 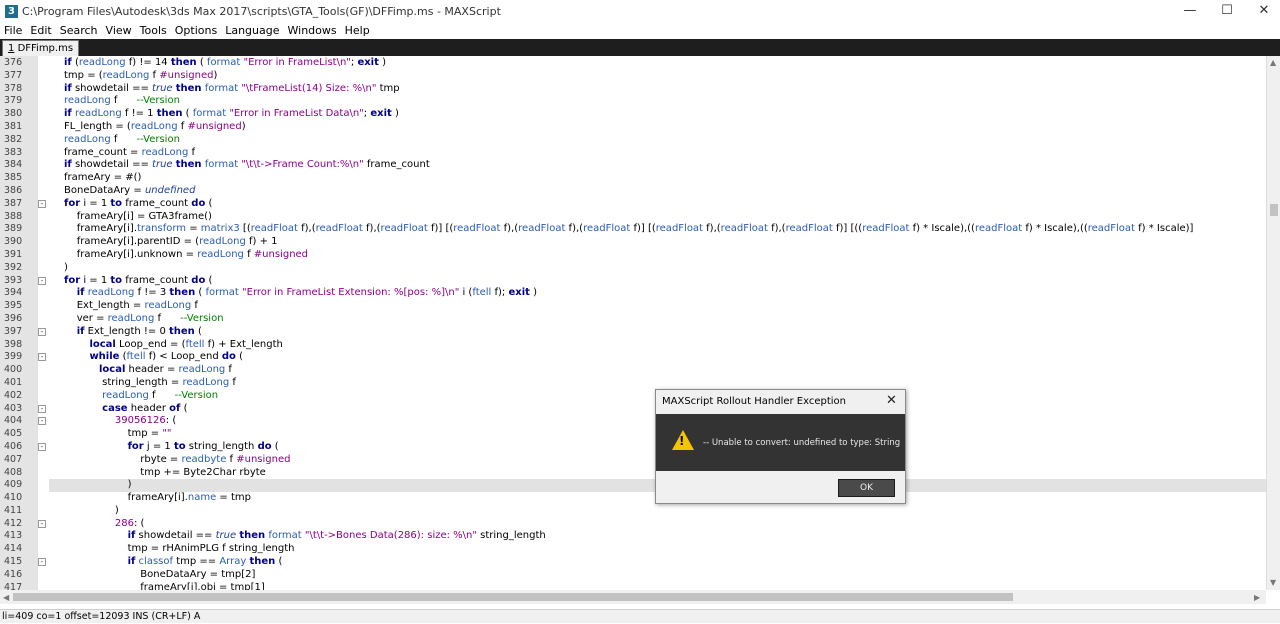 What do you see at coordinates (11, 11) in the screenshot?
I see `maxscript-app-icon: 3` at bounding box center [11, 11].